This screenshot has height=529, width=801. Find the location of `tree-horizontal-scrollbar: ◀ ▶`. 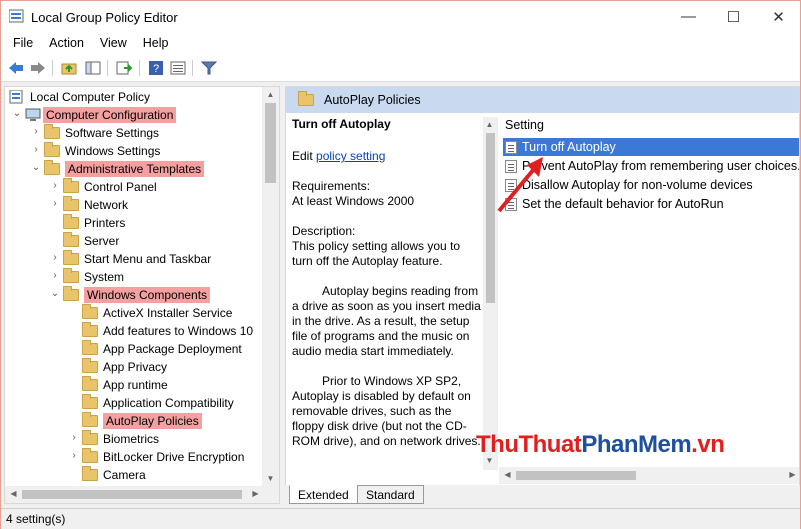

tree-horizontal-scrollbar: ◀ ▶ is located at coordinates (134, 494).